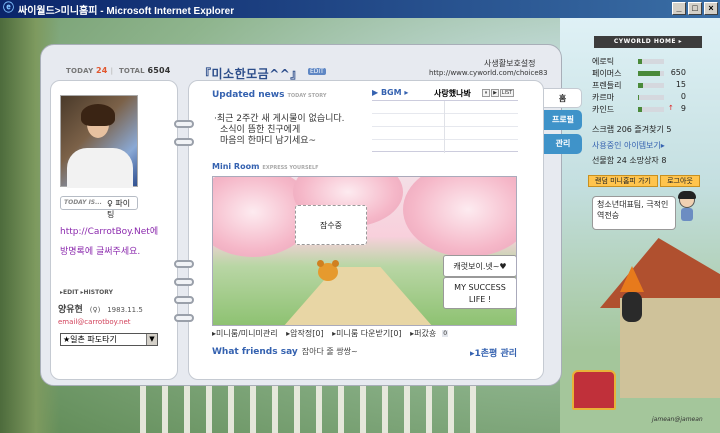 Image resolution: width=720 pixels, height=433 pixels. Describe the element at coordinates (623, 181) in the screenshot. I see `random-minihompy-button: 랜덤 미니홈피 가기` at that location.